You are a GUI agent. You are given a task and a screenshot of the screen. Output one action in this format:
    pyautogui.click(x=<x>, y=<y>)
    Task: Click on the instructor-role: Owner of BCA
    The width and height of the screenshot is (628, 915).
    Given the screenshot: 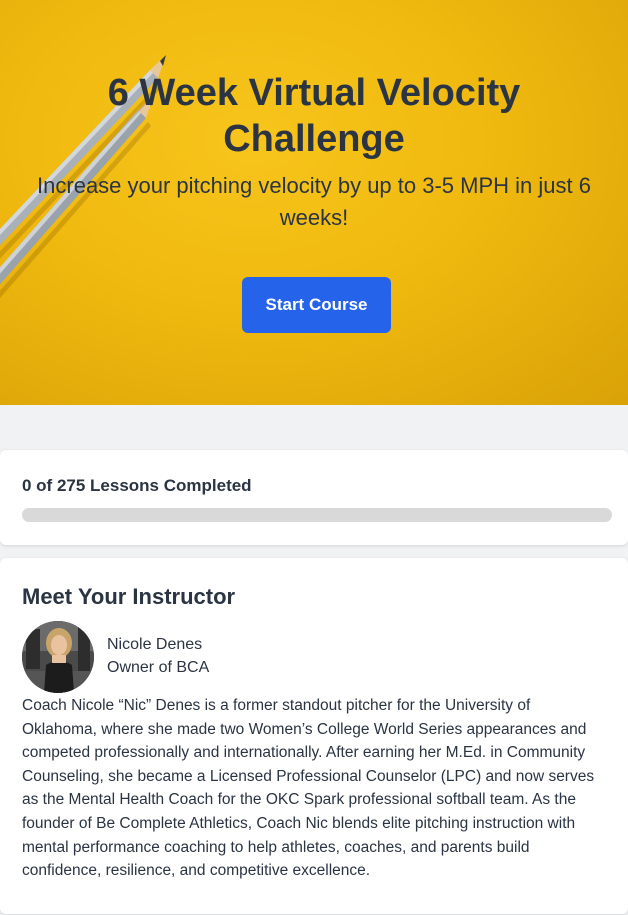 What is the action you would take?
    pyautogui.click(x=158, y=667)
    